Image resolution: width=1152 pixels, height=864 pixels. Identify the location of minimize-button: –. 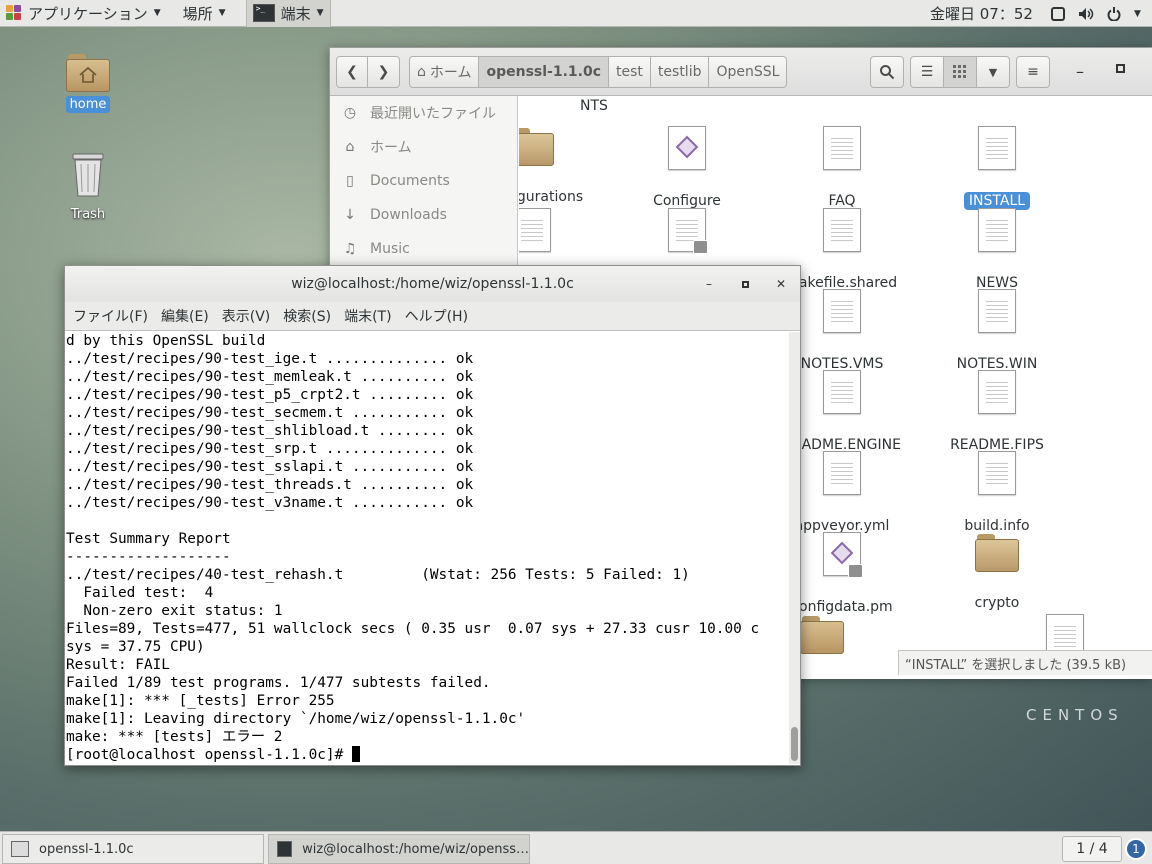
(1080, 72).